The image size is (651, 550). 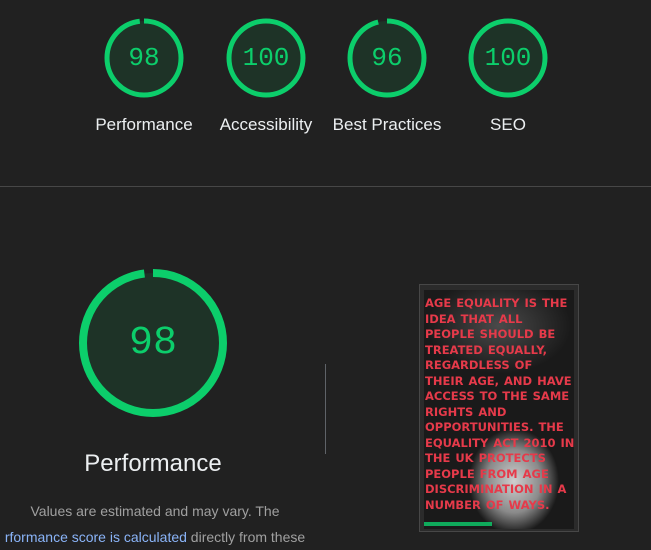 I want to click on gauge-best-practices: 96, so click(x=387, y=58).